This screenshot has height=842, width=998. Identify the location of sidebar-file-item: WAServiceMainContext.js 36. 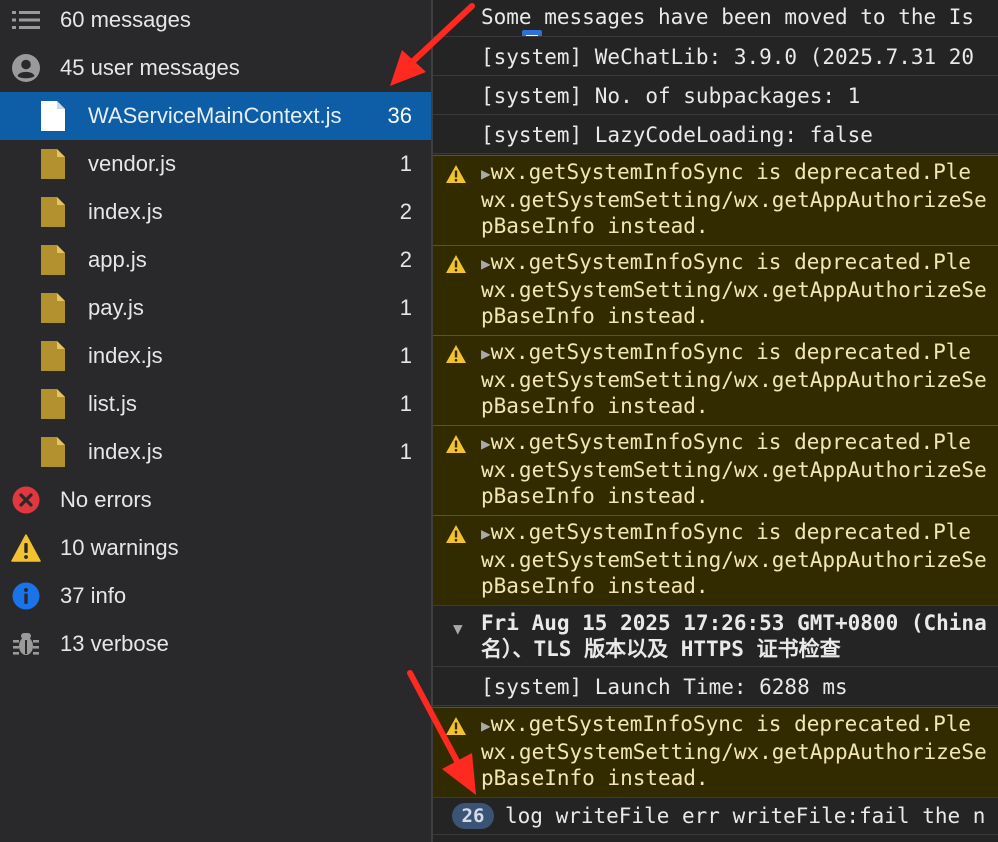
(215, 116).